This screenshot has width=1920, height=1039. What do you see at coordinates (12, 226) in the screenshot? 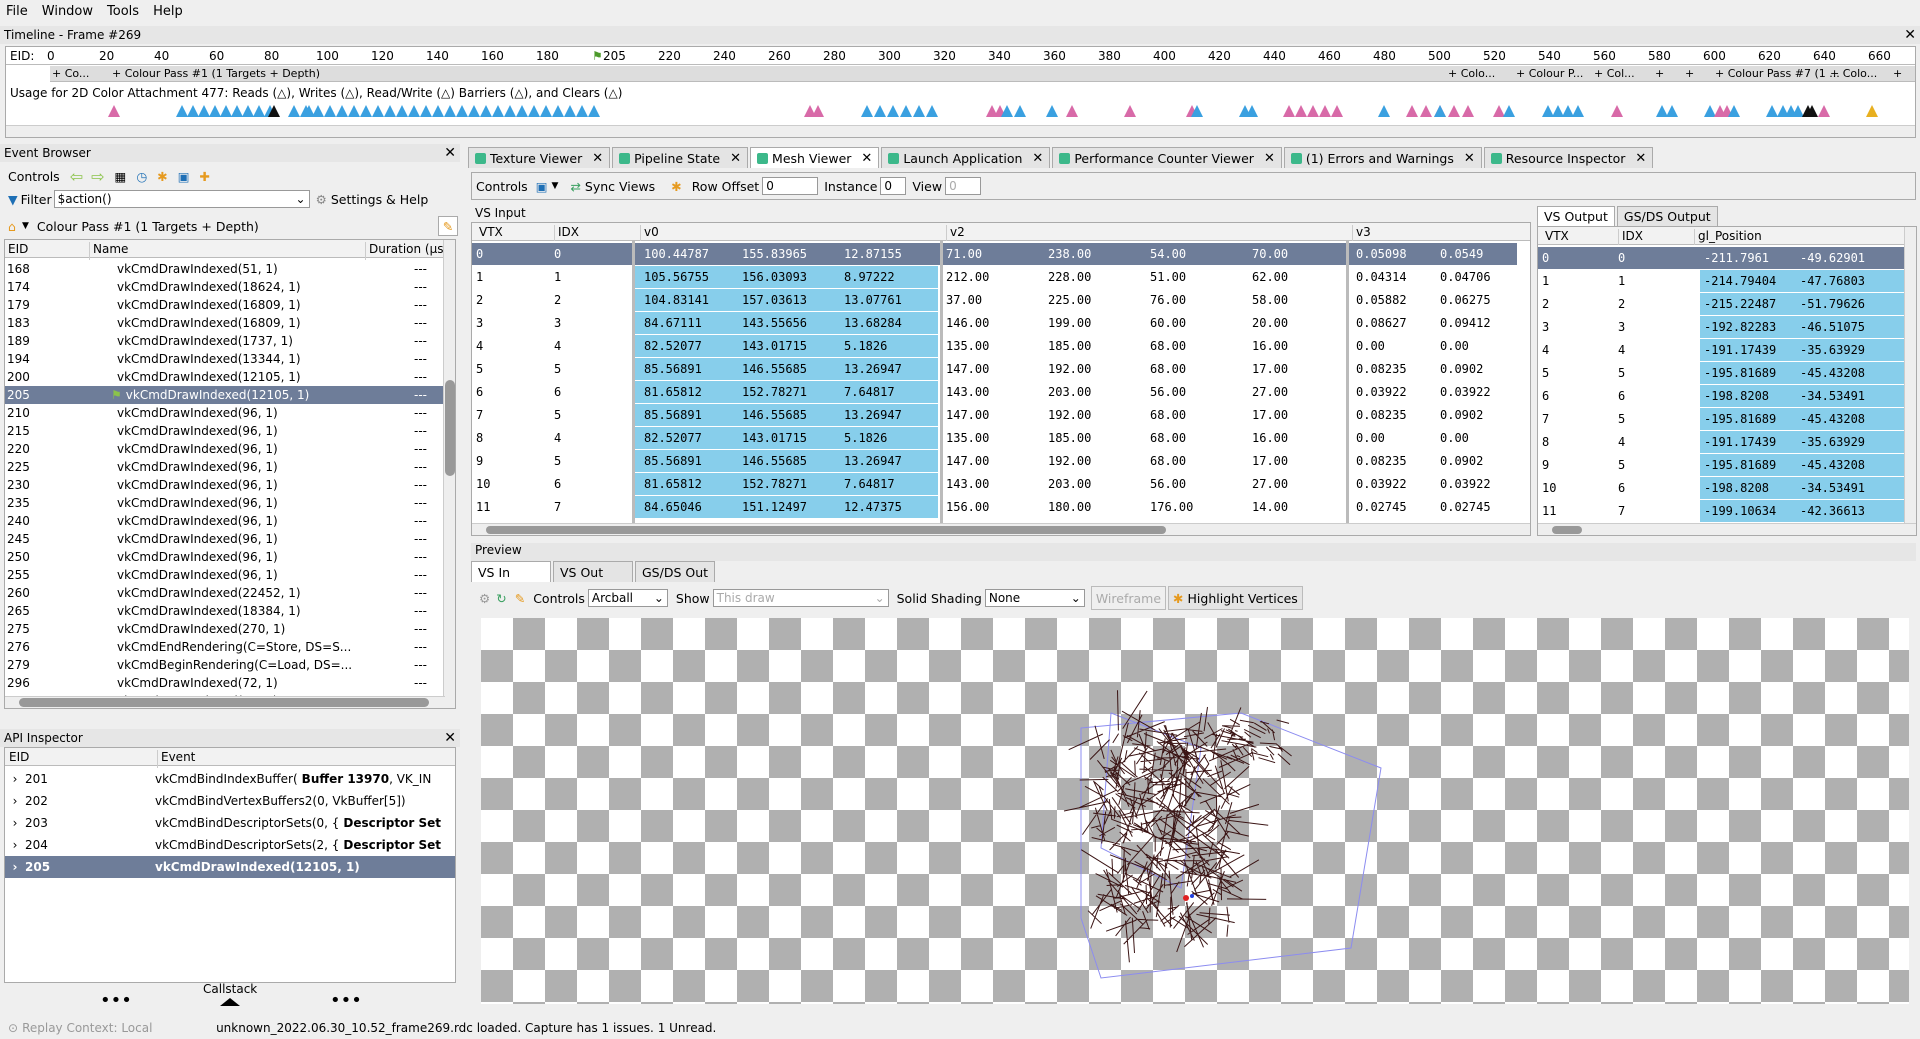
I see `home-icon: ⌂` at bounding box center [12, 226].